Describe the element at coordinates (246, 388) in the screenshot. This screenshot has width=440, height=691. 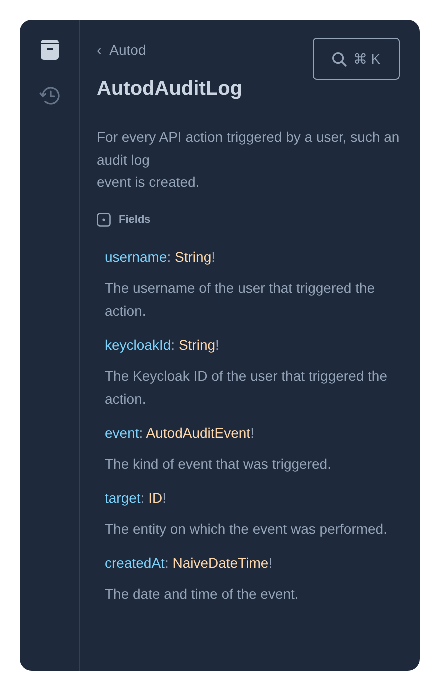
I see `field-description: The Keycloak ID of the user that triggered the action.` at that location.